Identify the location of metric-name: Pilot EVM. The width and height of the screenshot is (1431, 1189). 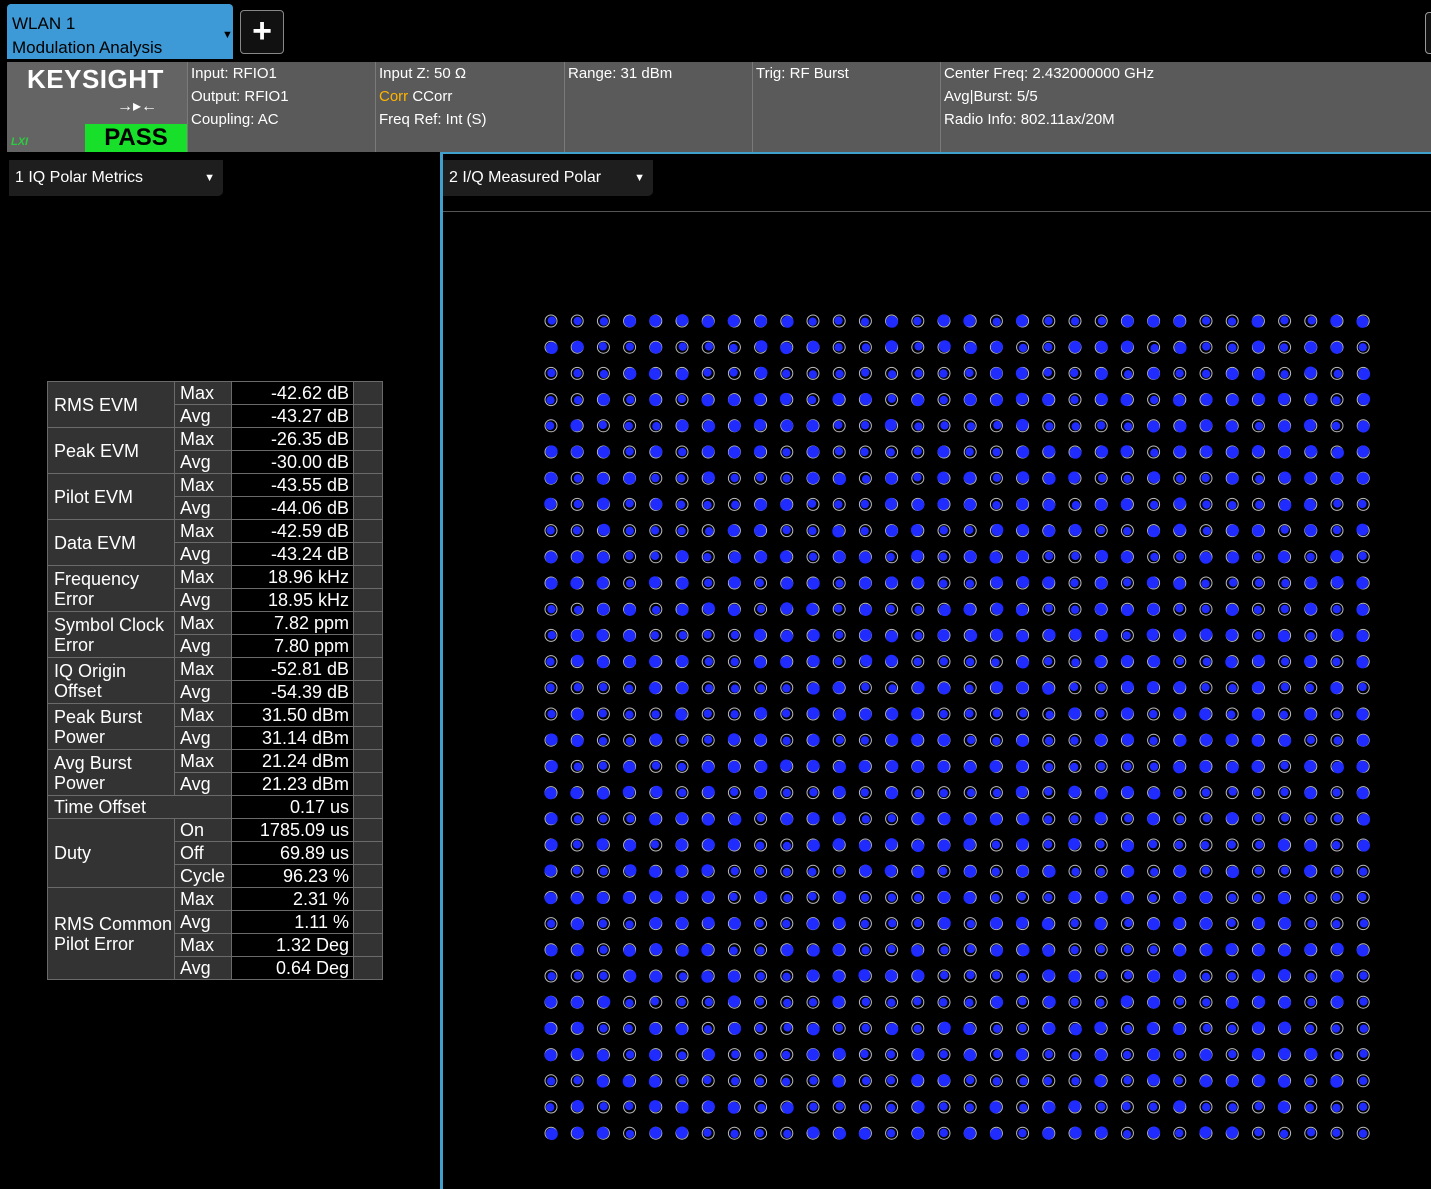
(111, 496).